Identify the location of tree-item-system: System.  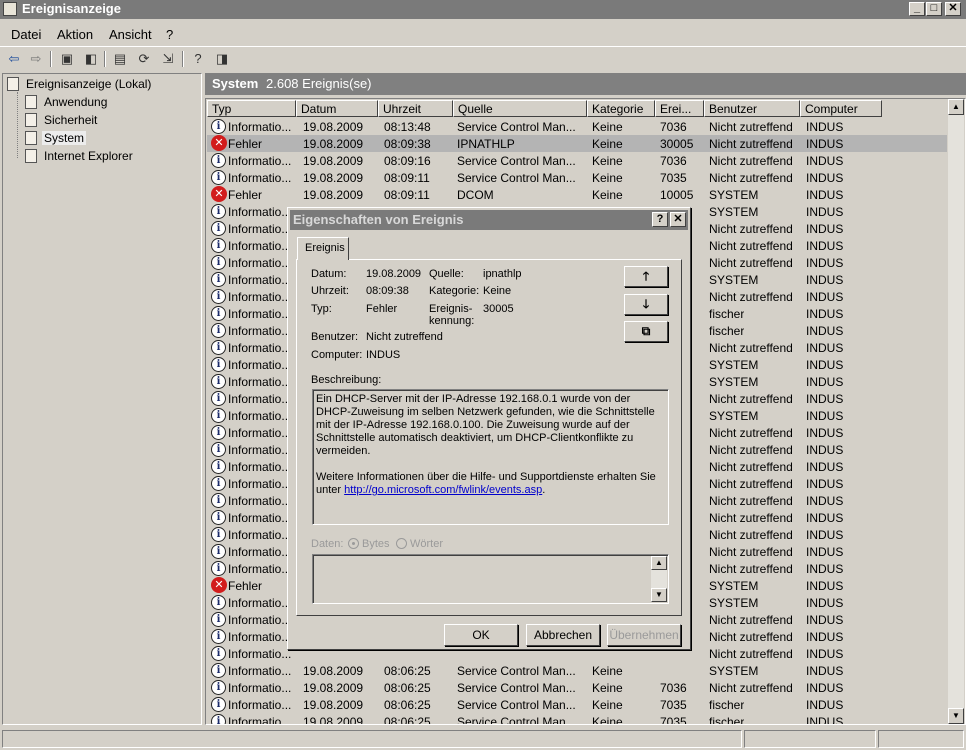
(56, 138).